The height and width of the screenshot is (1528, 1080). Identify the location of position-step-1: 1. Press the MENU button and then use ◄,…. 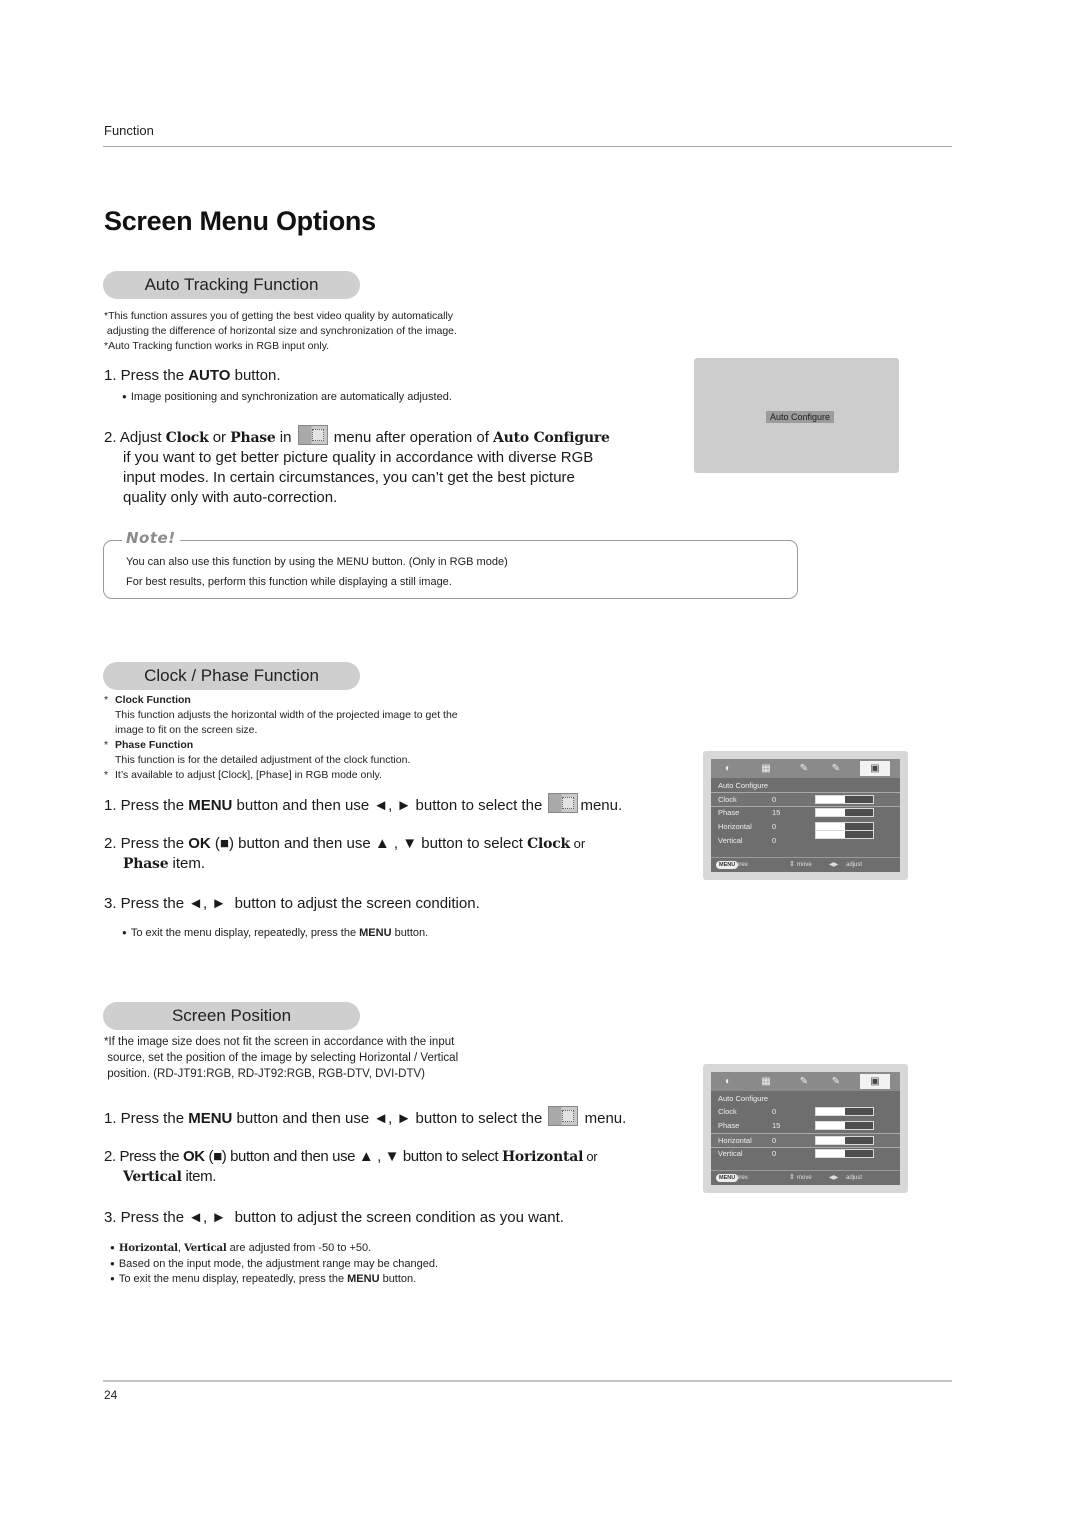
(365, 1117).